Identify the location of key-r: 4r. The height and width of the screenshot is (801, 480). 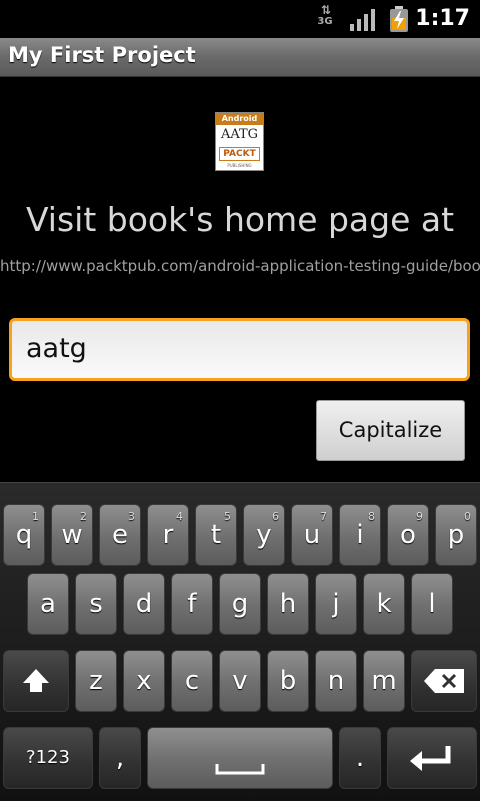
(168, 535).